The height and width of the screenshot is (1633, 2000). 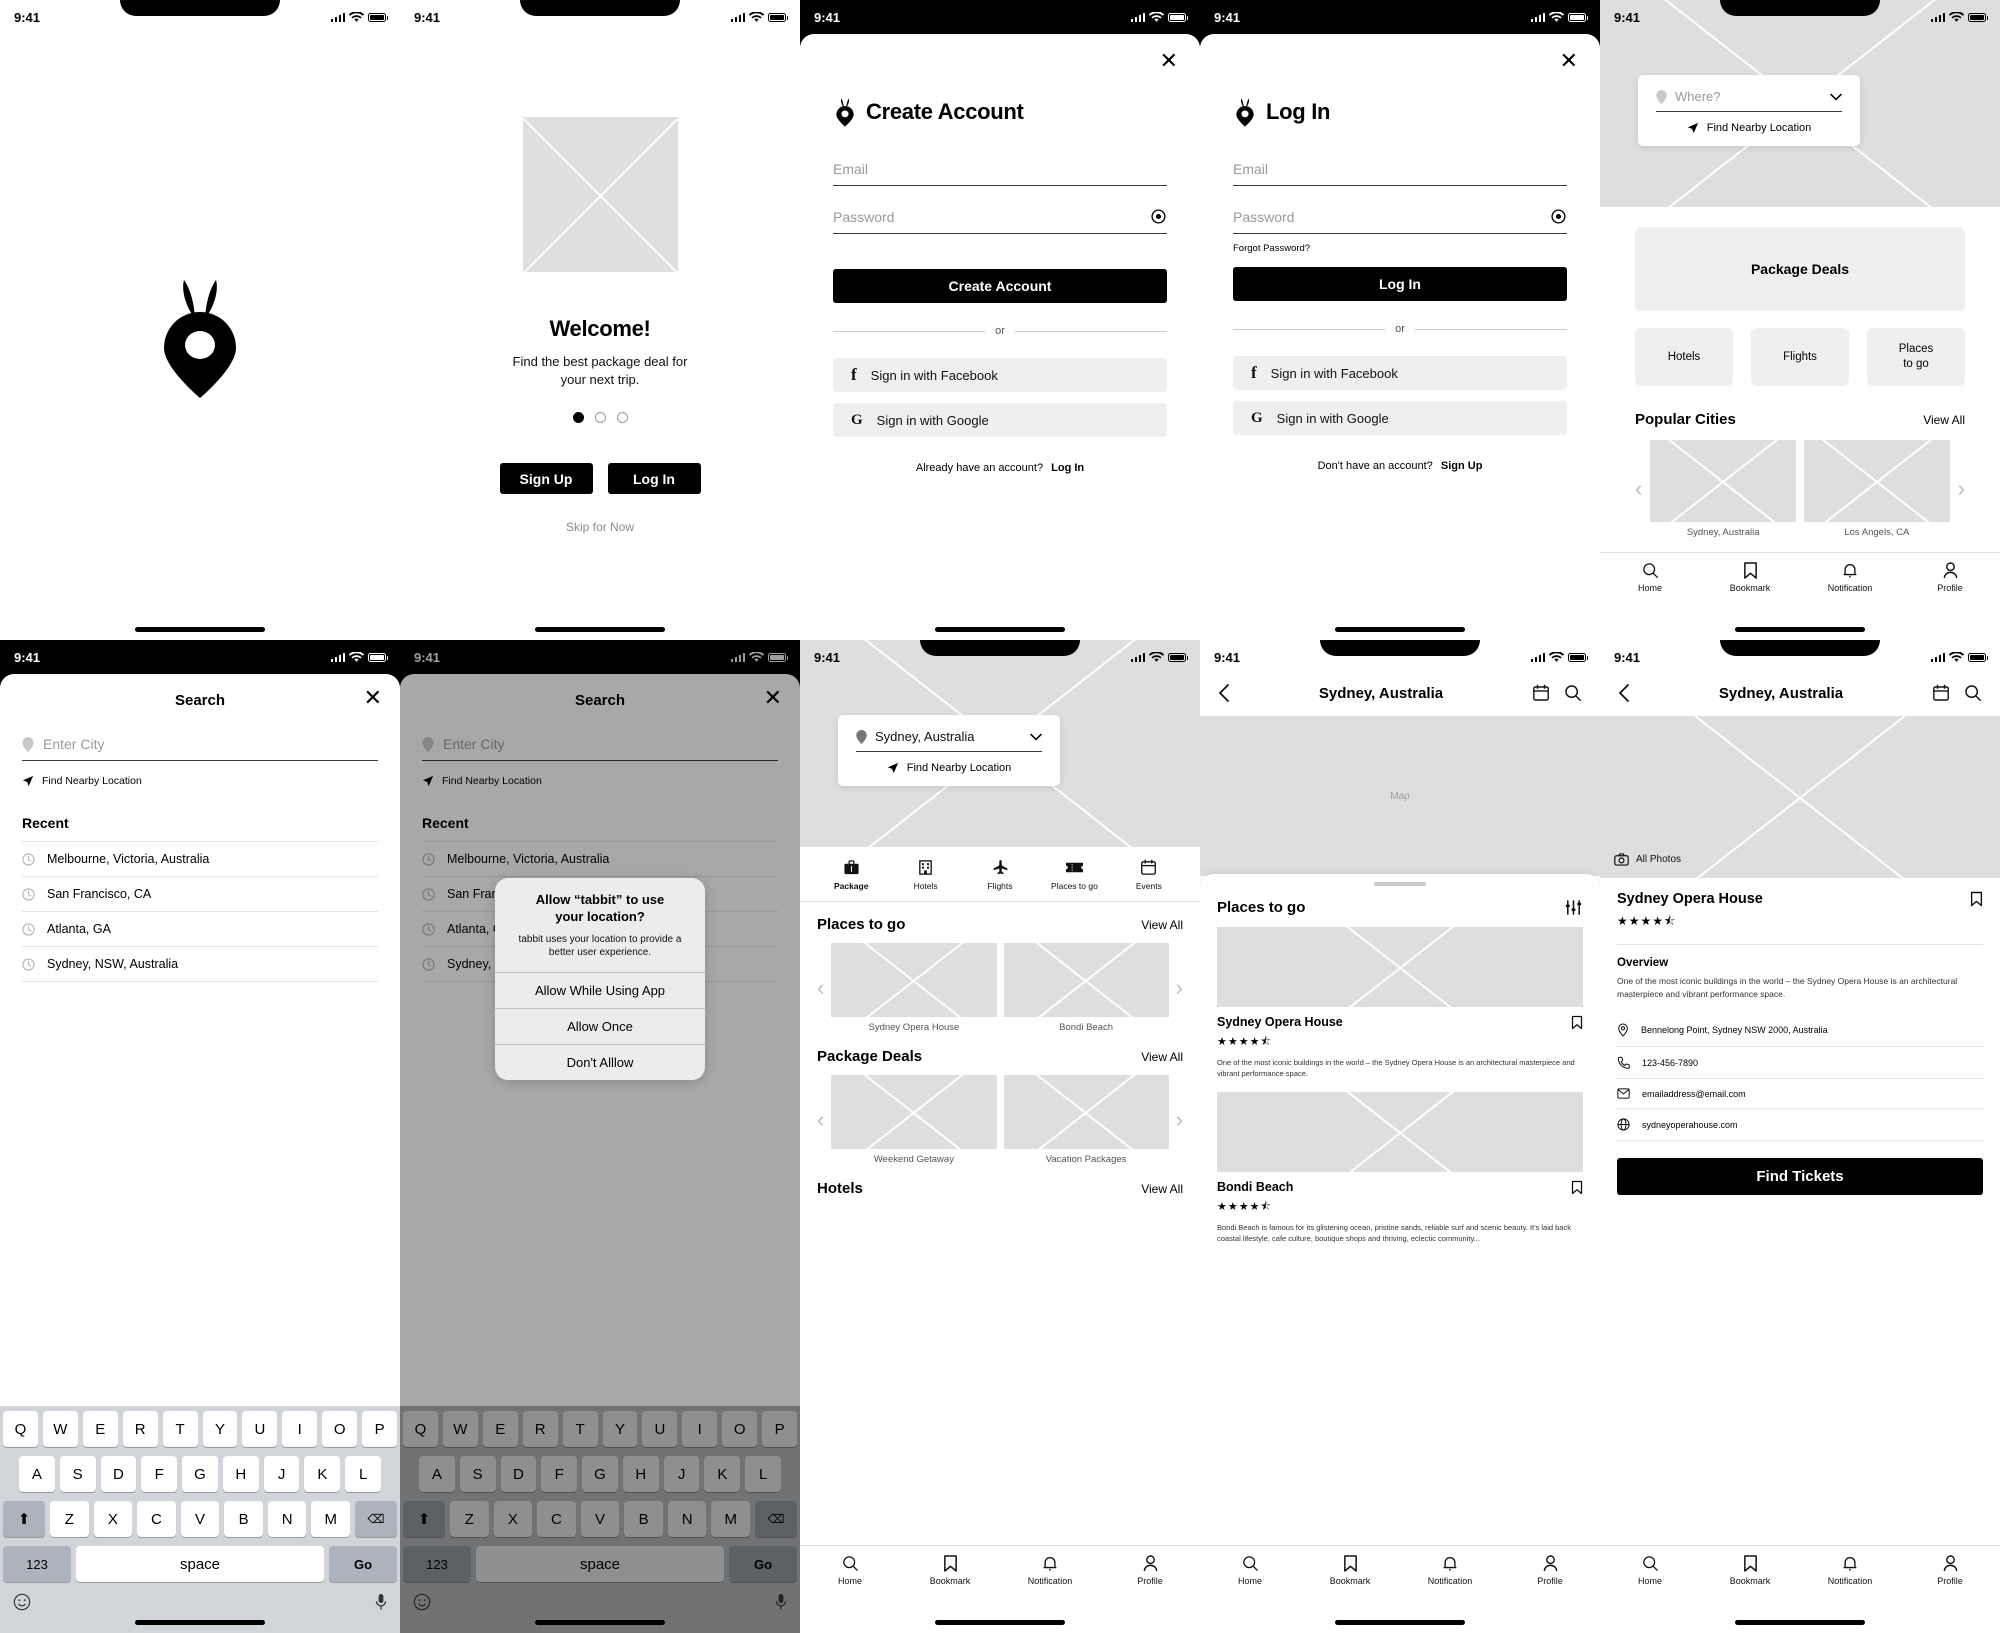 What do you see at coordinates (1400, 284) in the screenshot?
I see `log-in-button: Log In` at bounding box center [1400, 284].